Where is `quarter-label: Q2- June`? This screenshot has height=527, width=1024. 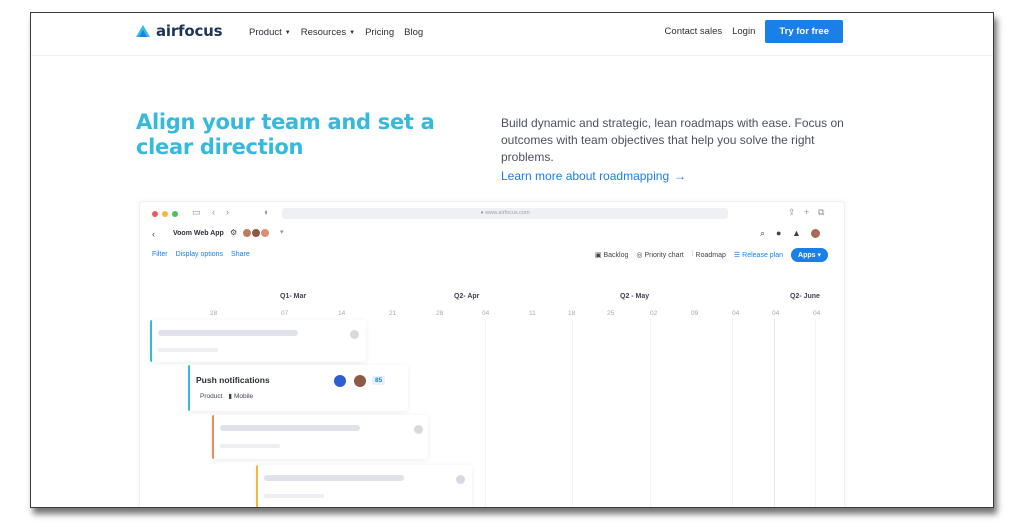
quarter-label: Q2- June is located at coordinates (805, 296).